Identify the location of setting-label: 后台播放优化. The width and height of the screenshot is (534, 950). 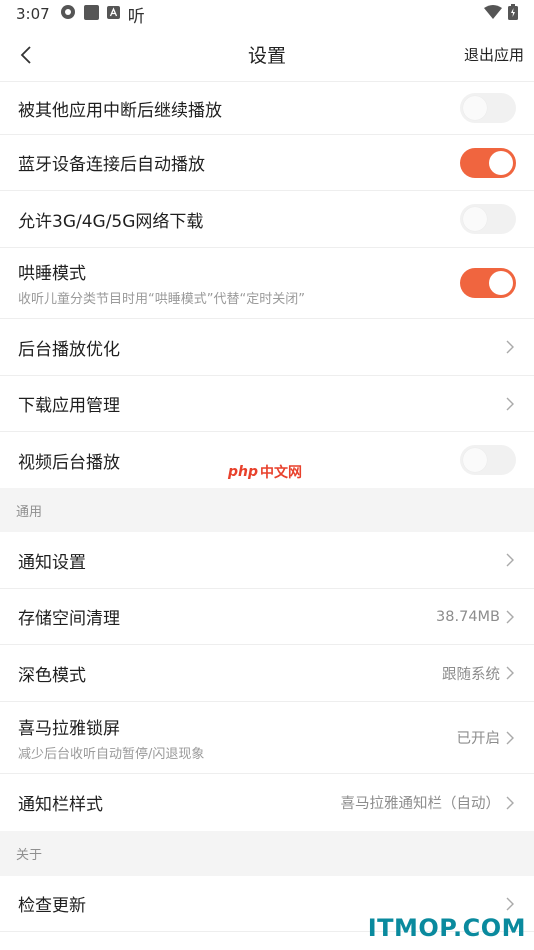
(69, 349).